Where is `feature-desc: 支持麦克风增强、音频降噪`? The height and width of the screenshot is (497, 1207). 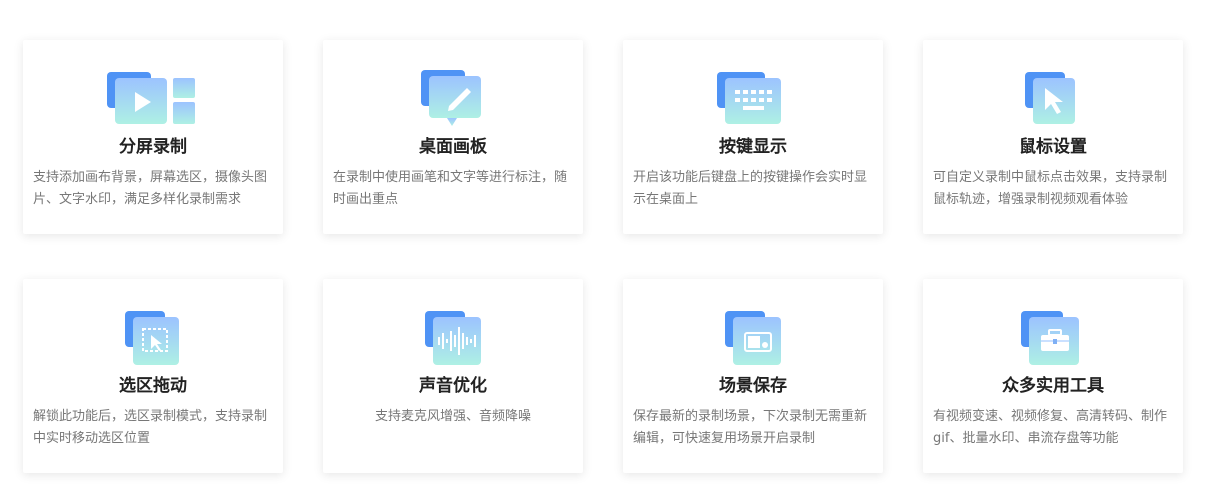
feature-desc: 支持麦克风增强、音频降噪 is located at coordinates (452, 416).